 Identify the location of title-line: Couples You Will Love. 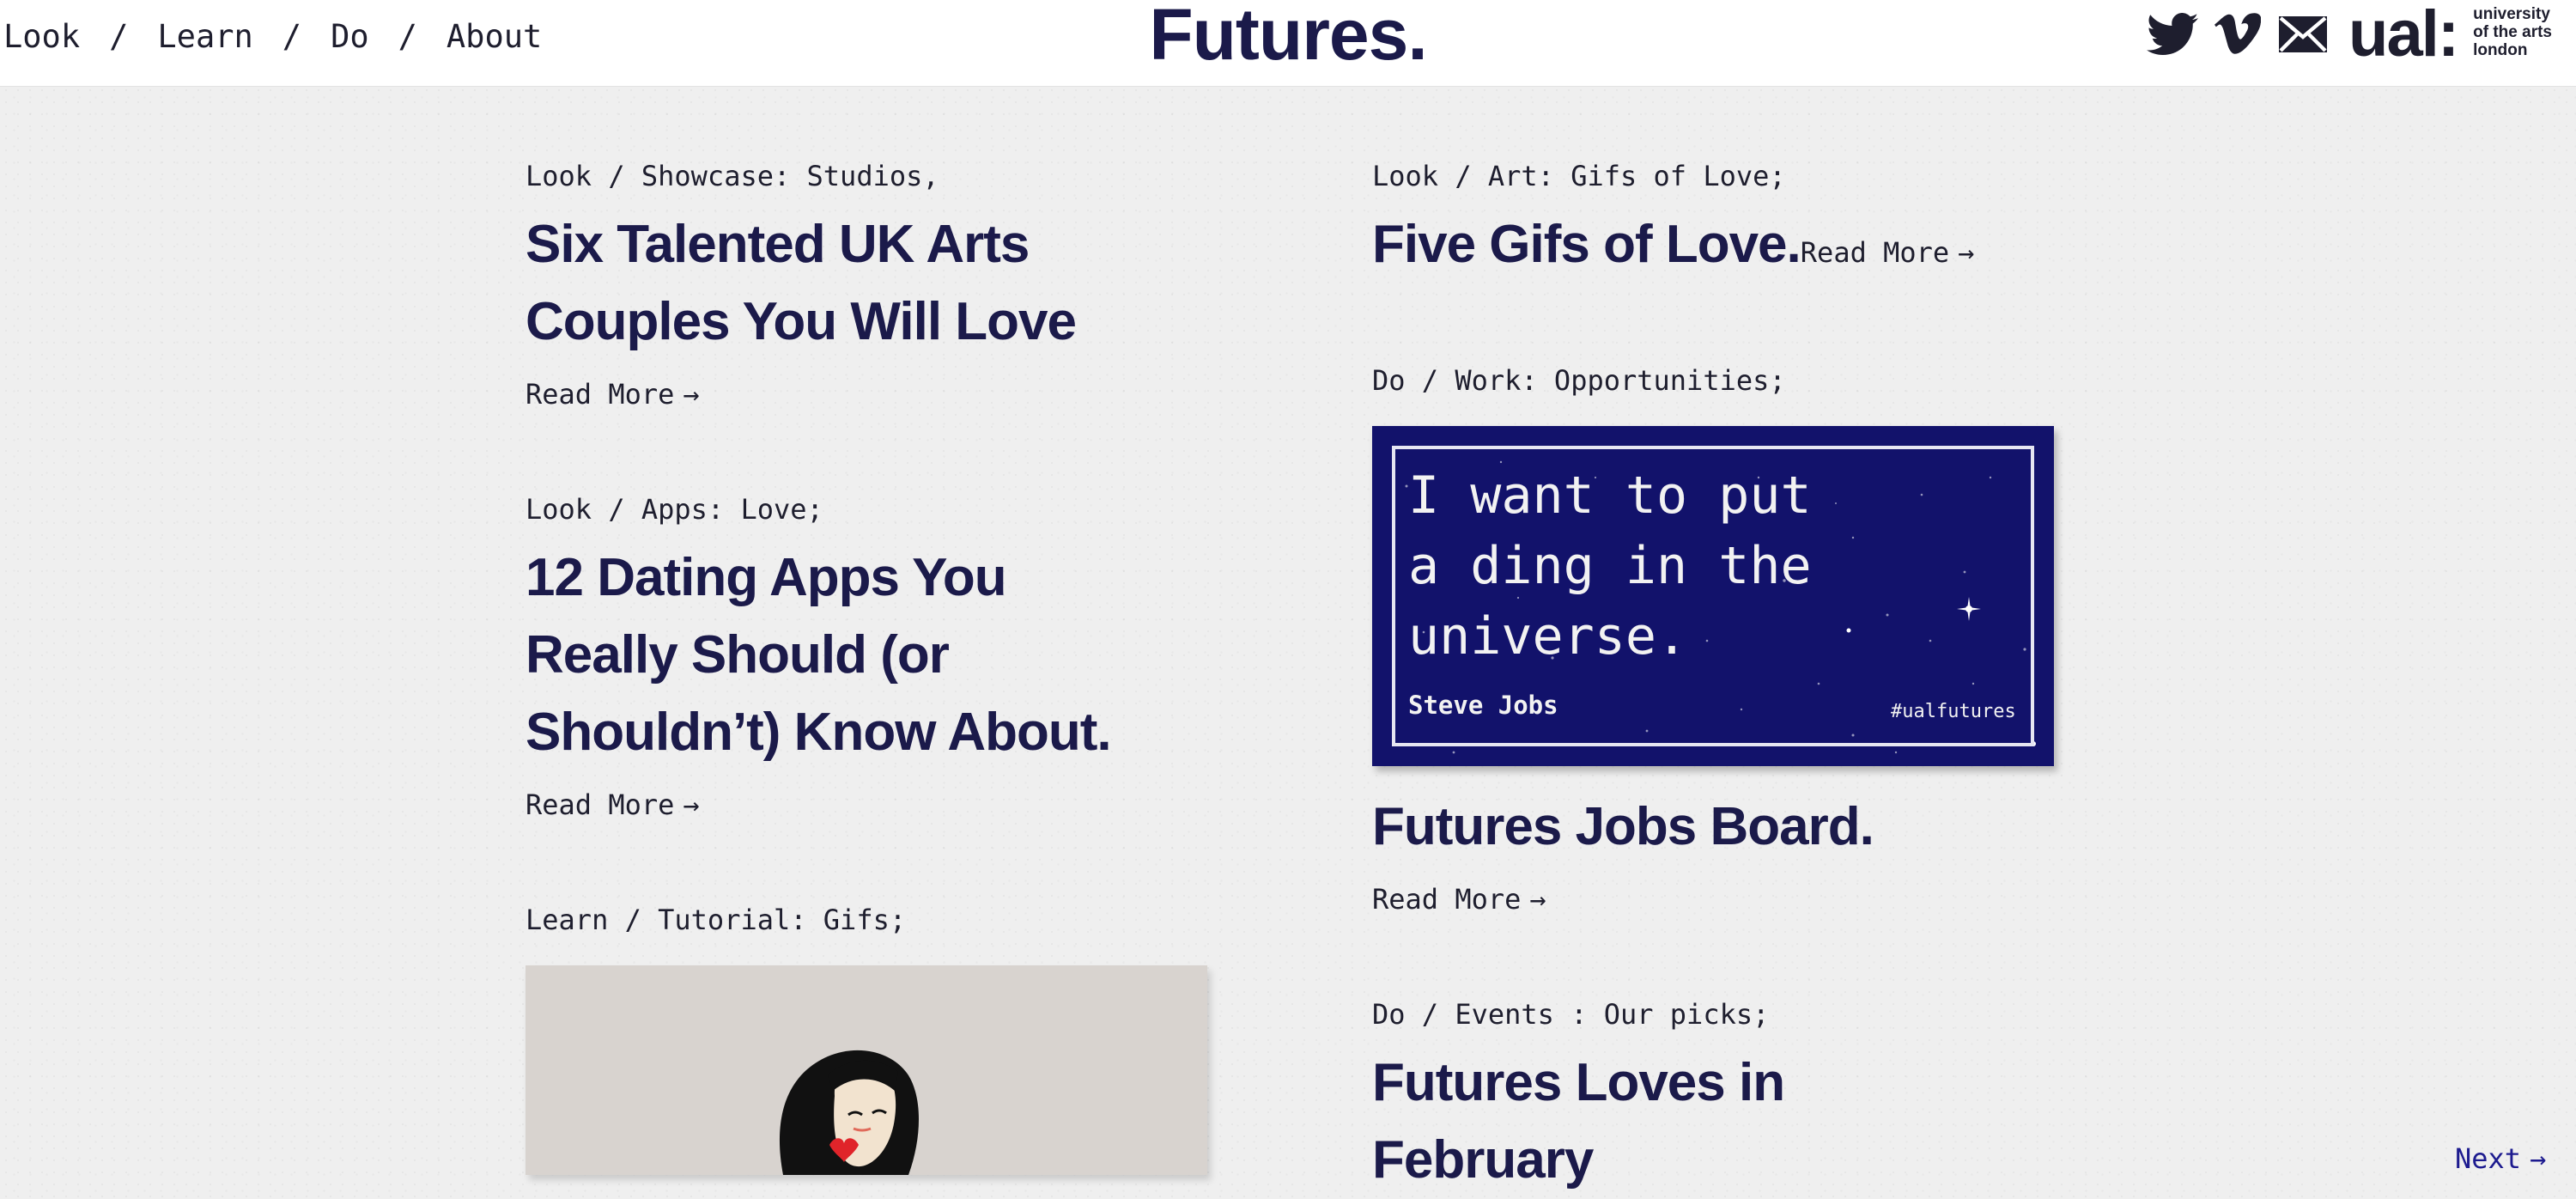
(801, 321).